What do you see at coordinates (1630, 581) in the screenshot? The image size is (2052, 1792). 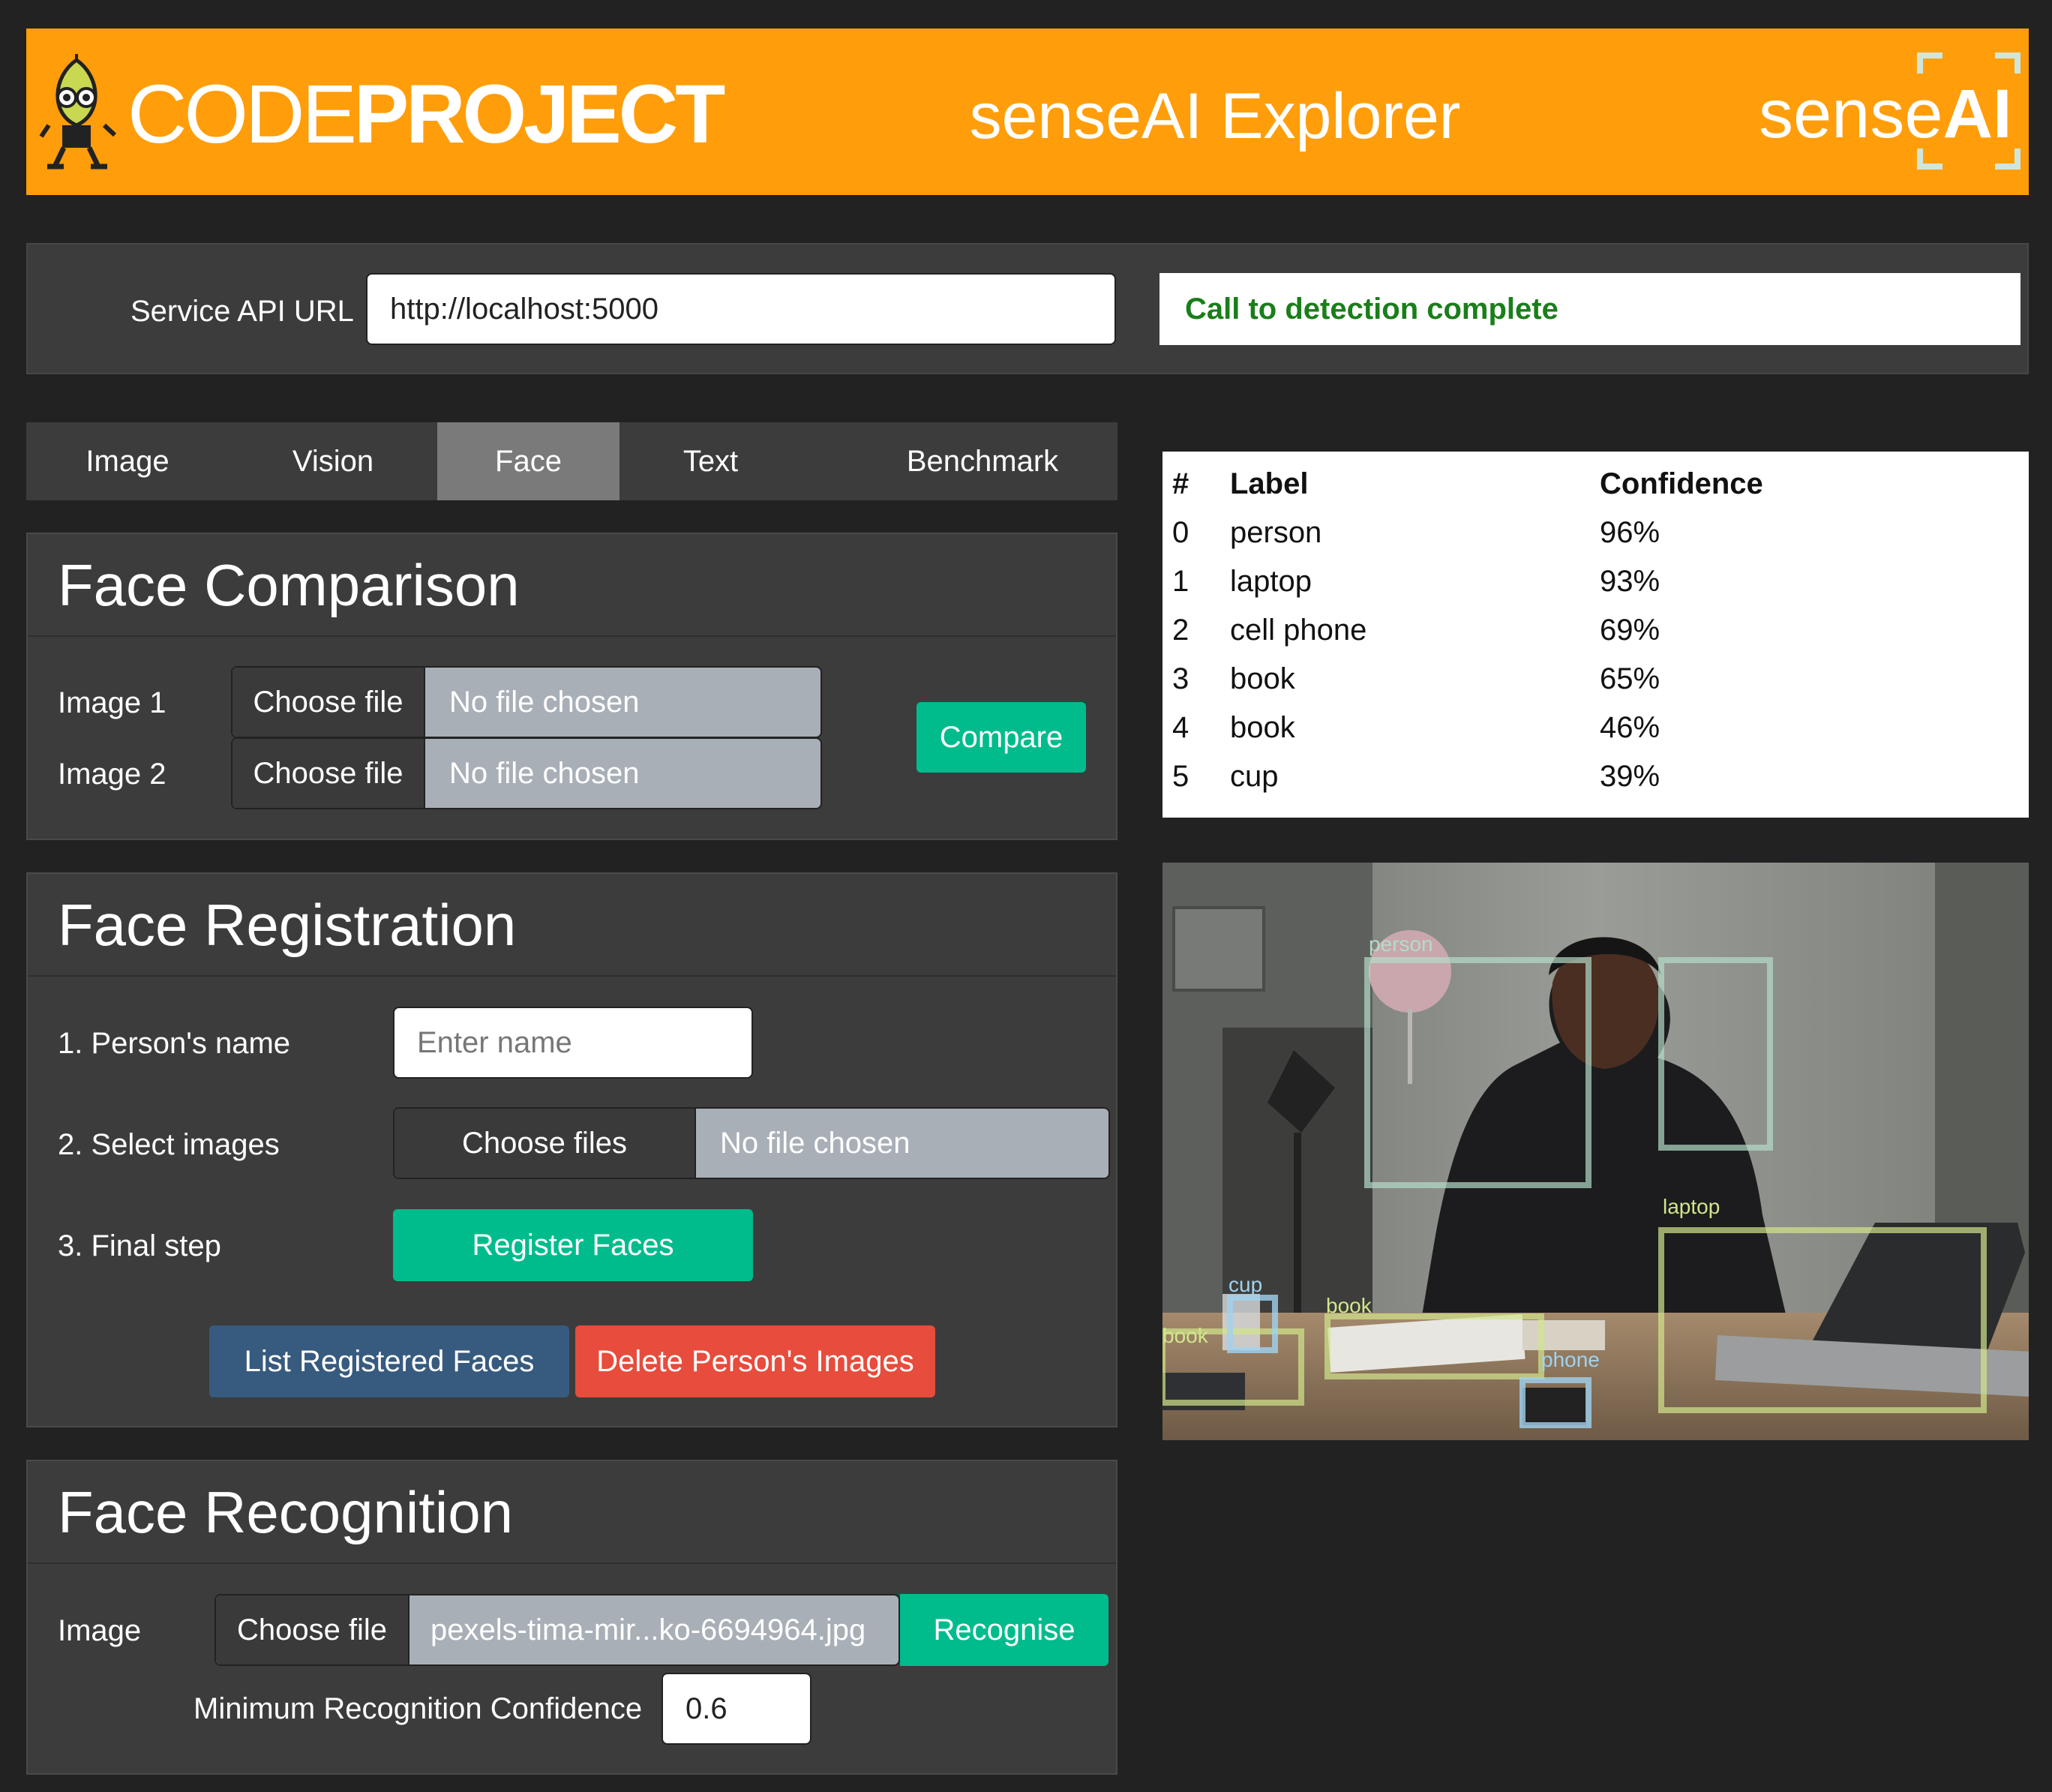 I see `row-confidence: 93%` at bounding box center [1630, 581].